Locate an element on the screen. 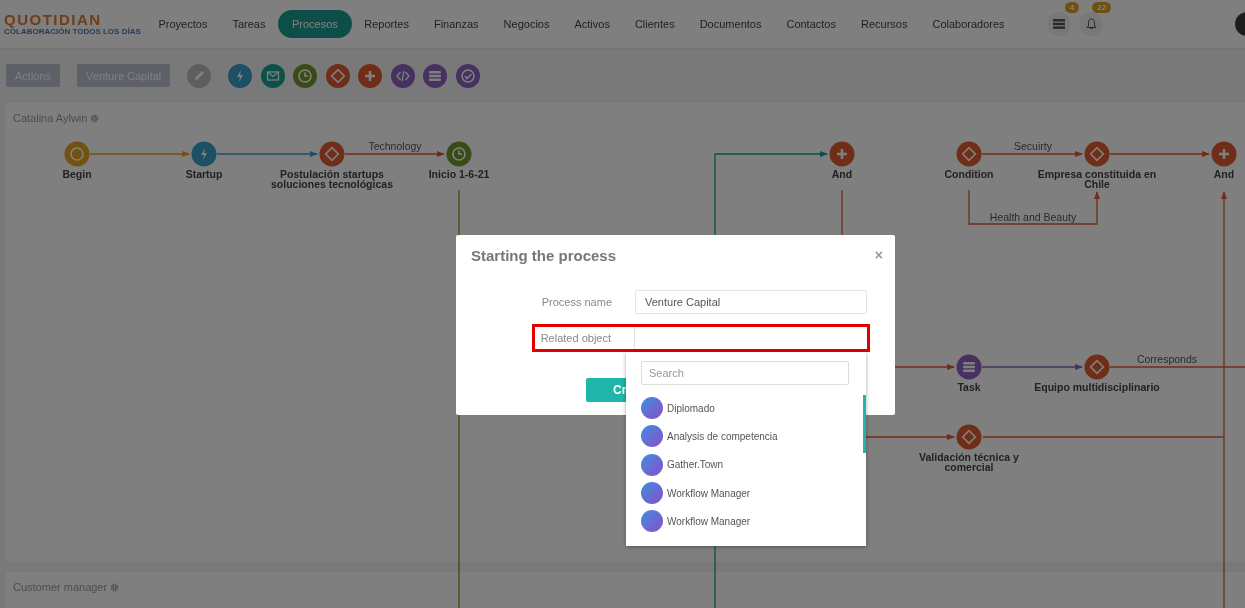 The image size is (1245, 608). plus-icon is located at coordinates (370, 75).